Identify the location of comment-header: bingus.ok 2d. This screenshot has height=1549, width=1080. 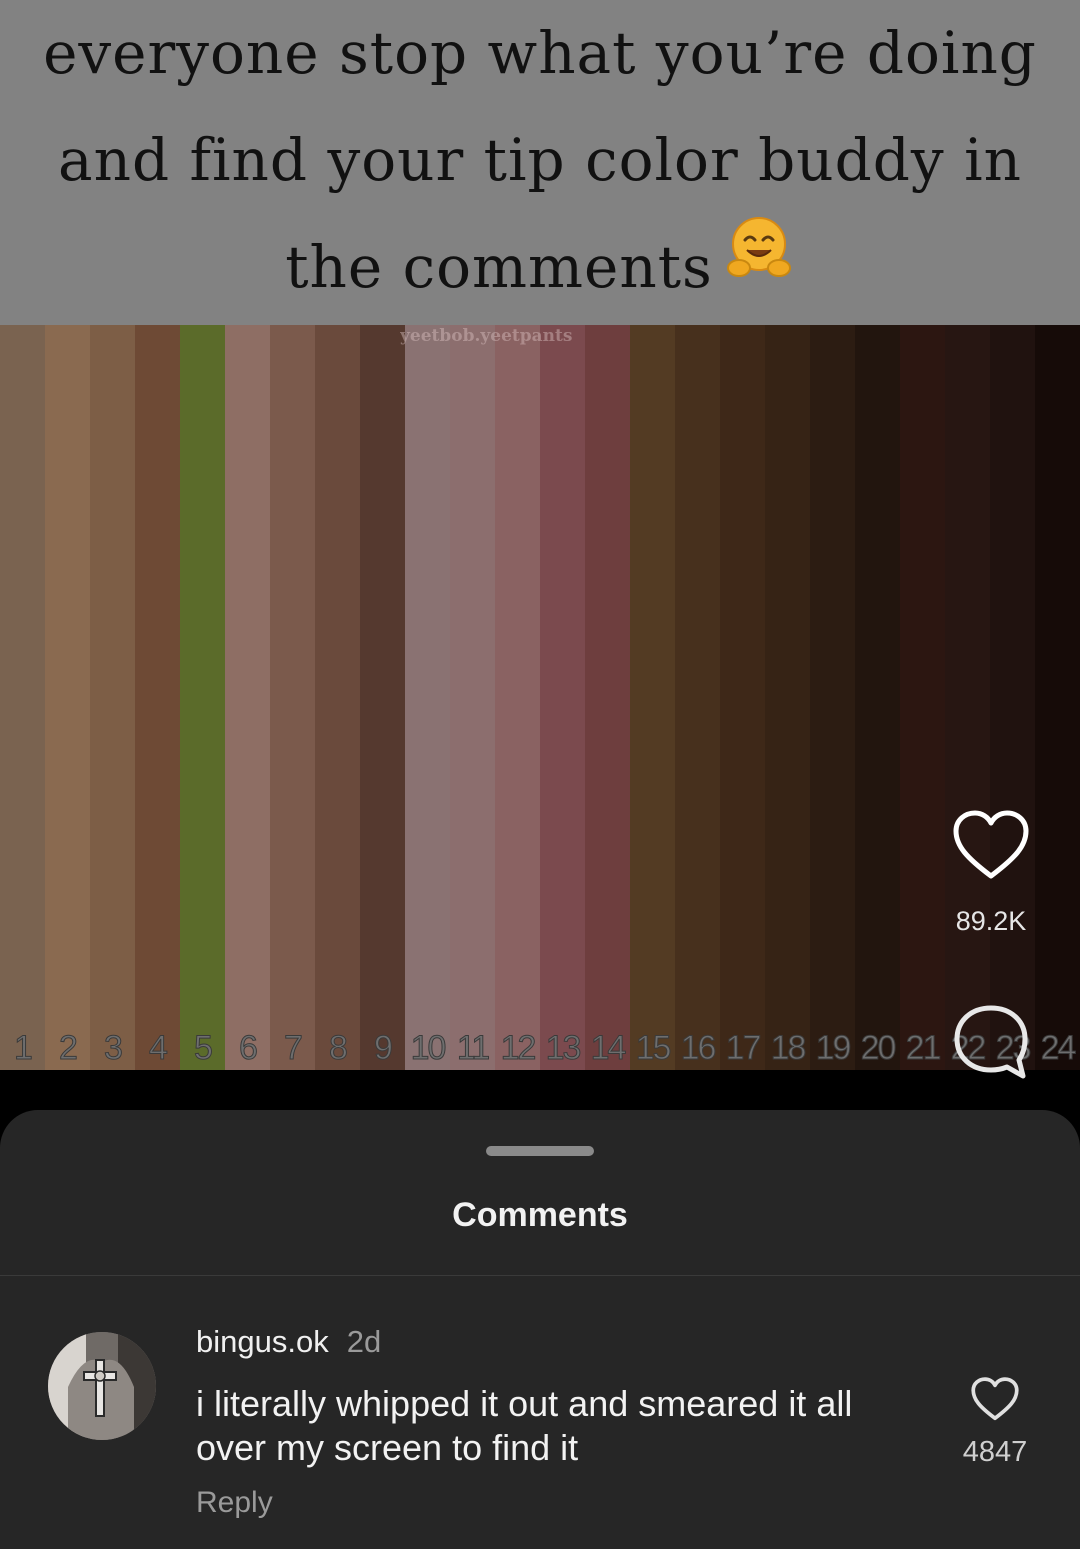
(288, 1342).